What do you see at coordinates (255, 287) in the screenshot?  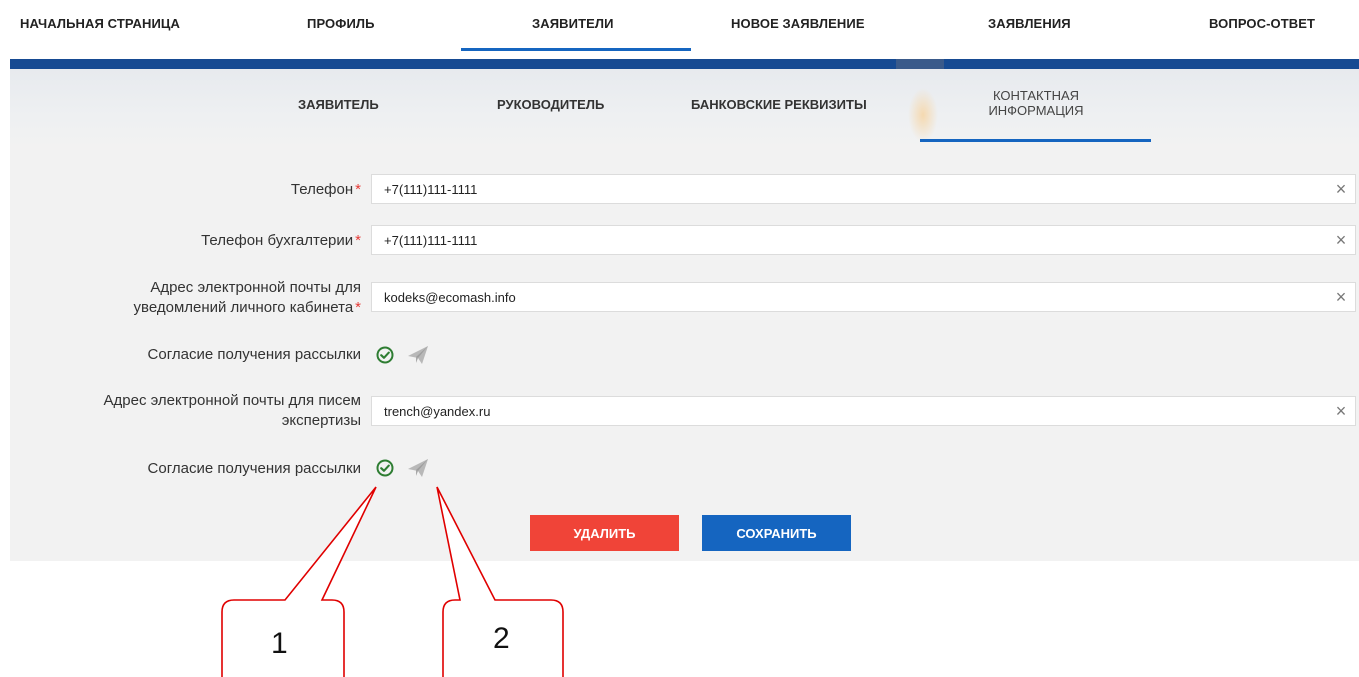 I see `notify-email-label-line1: Адрес электронной почты для` at bounding box center [255, 287].